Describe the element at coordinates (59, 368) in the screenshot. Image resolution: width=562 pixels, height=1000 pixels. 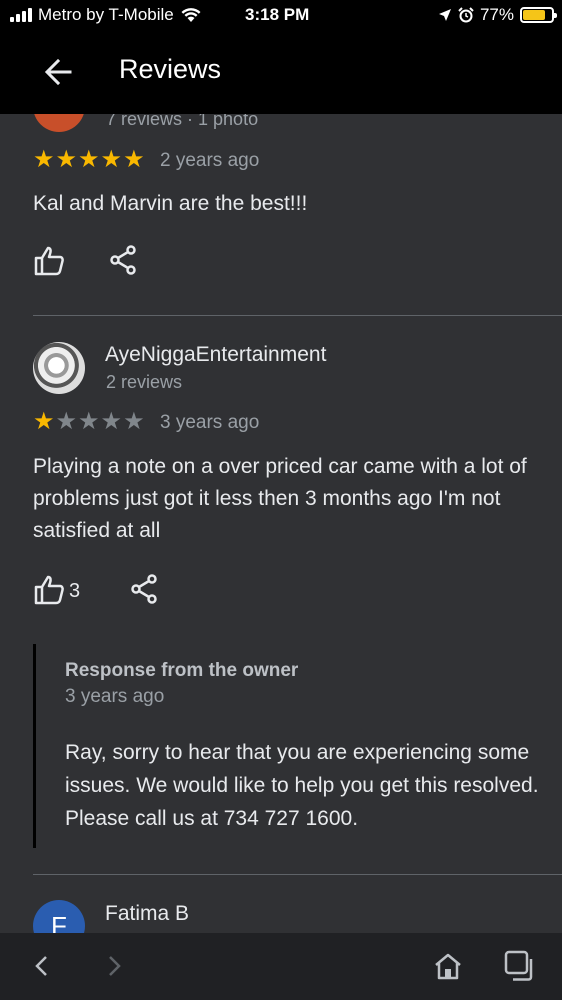
I see `avatar` at that location.